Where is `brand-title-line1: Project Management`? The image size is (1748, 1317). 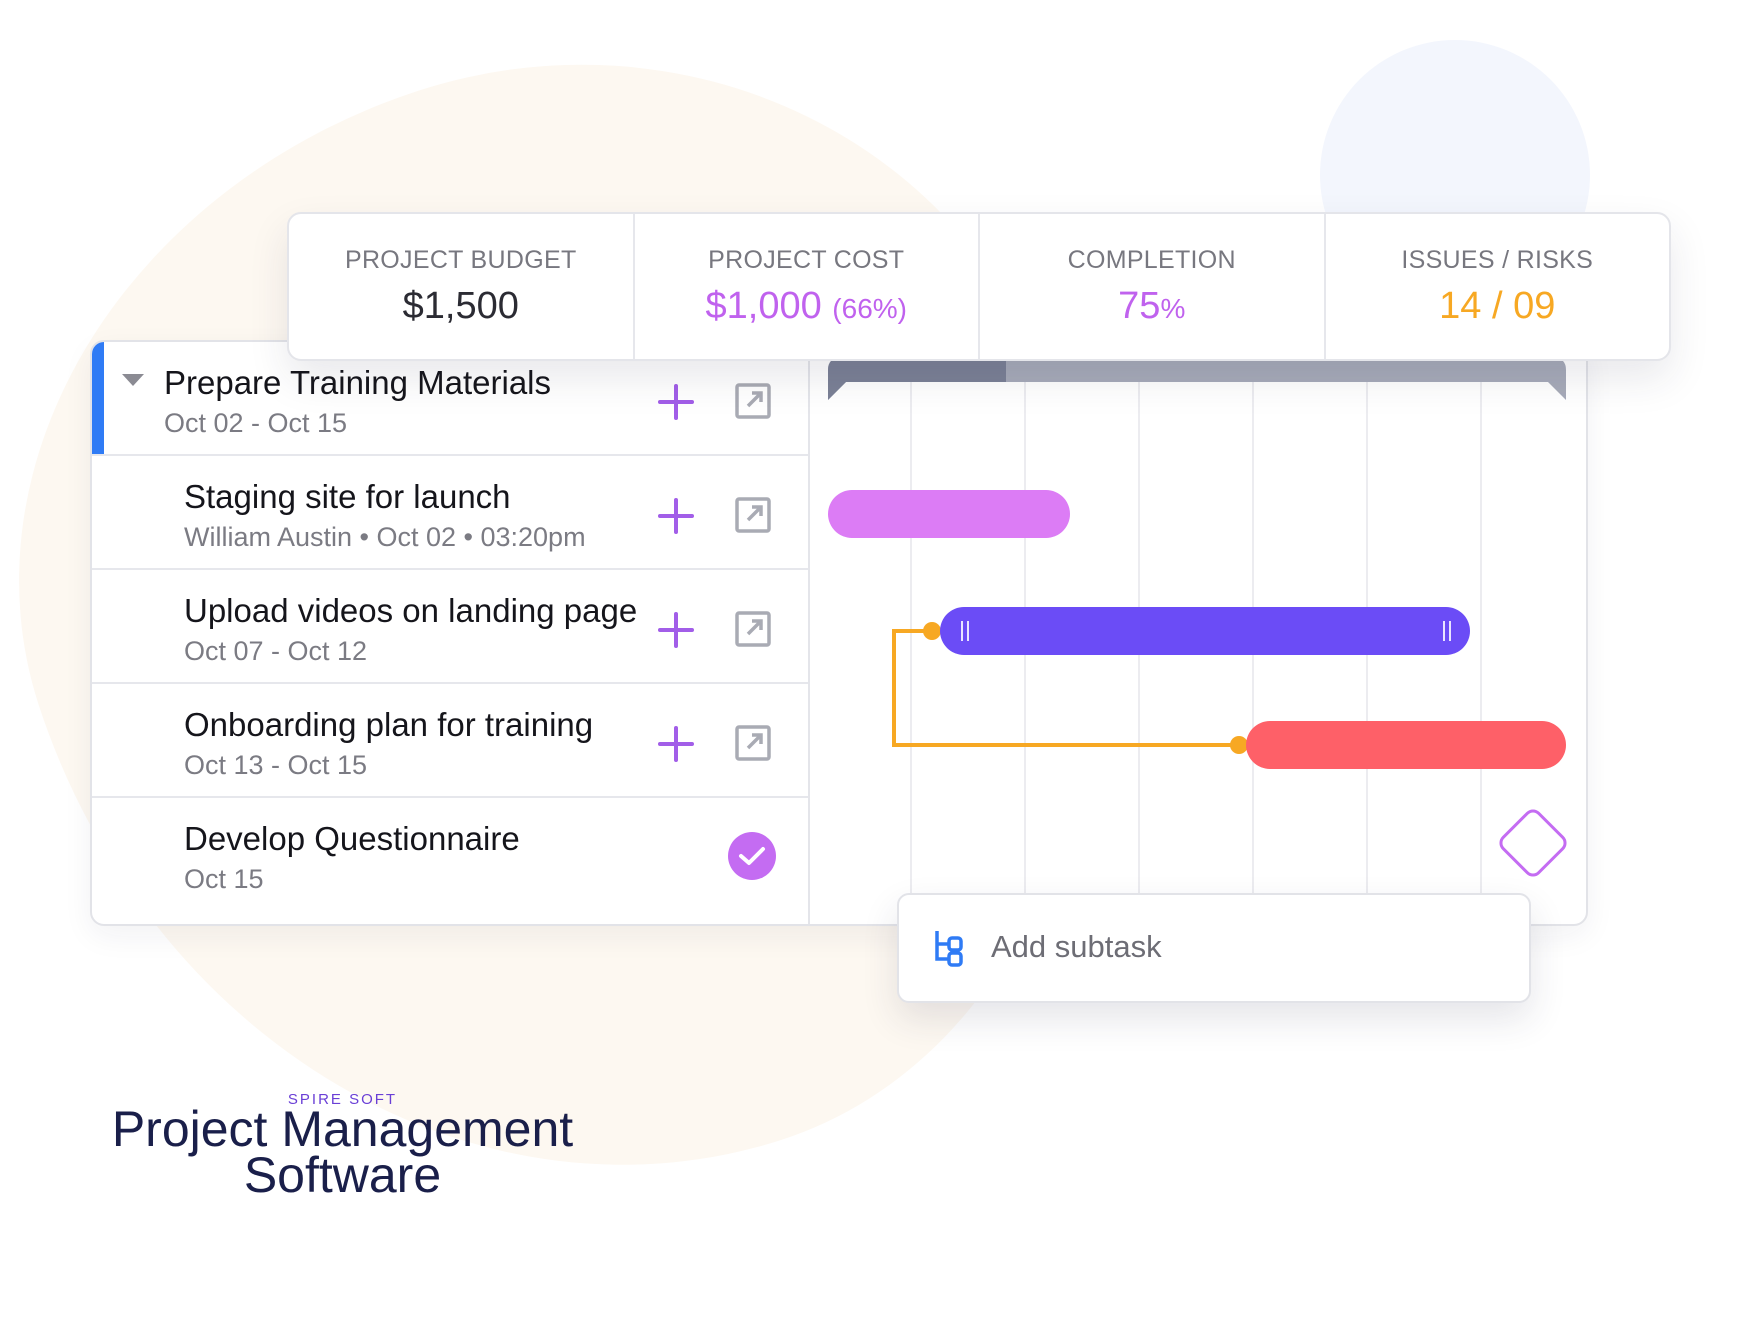
brand-title-line1: Project Management is located at coordinates (342, 1129).